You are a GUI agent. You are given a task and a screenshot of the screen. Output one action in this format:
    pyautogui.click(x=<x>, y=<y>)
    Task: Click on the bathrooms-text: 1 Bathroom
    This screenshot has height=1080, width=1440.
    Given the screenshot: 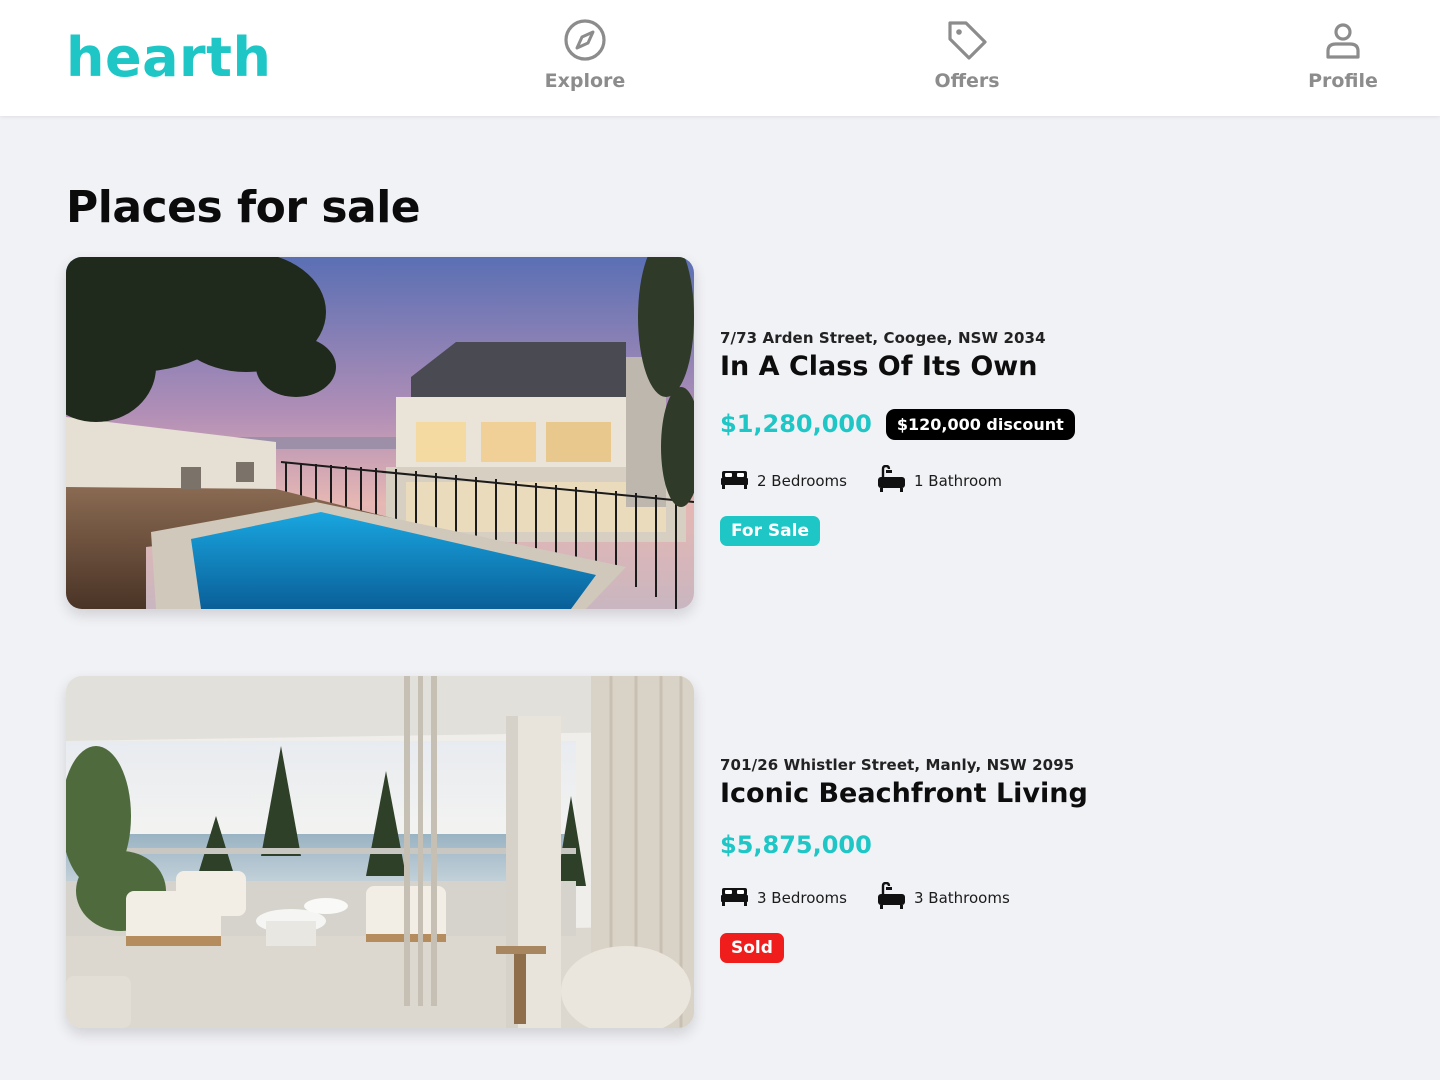 What is the action you would take?
    pyautogui.click(x=957, y=481)
    